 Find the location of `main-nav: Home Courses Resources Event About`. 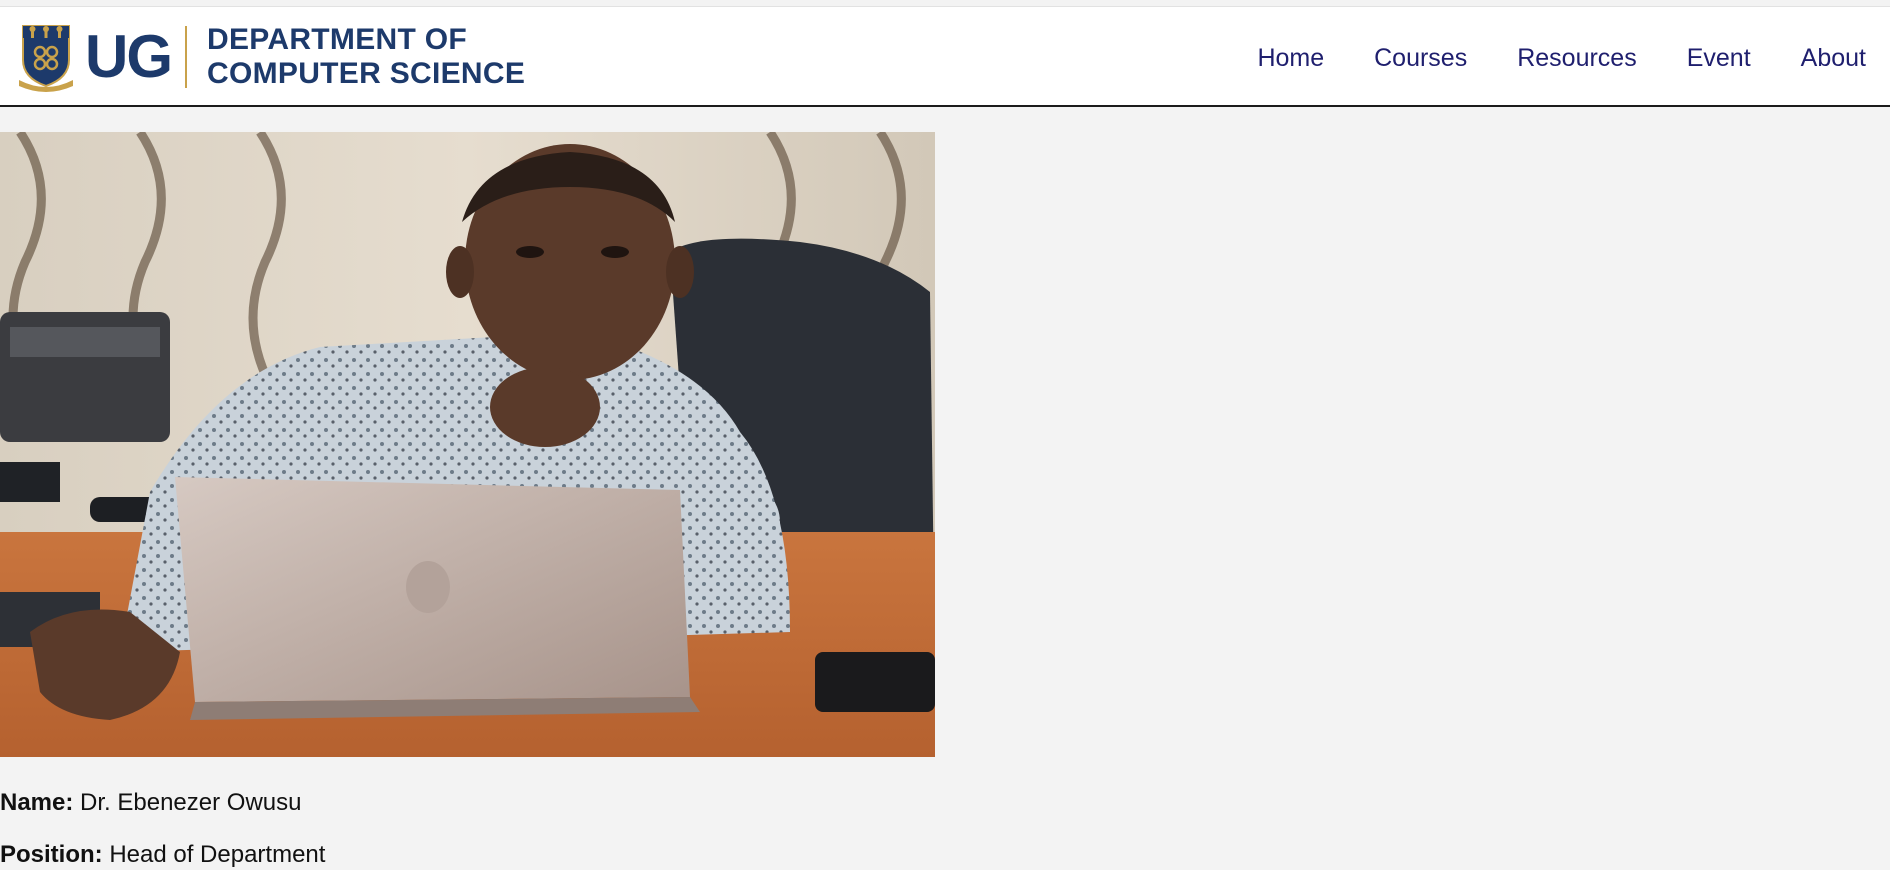

main-nav: Home Courses Resources Event About is located at coordinates (1536, 58).